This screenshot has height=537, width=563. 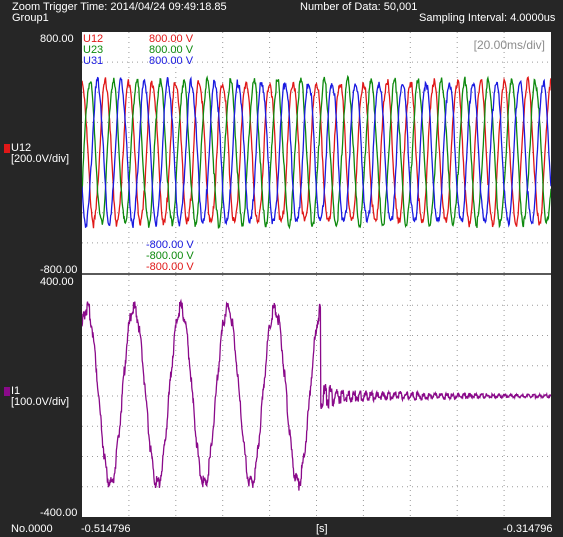 What do you see at coordinates (170, 267) in the screenshot?
I see `legend-u12-min: -800.00 V` at bounding box center [170, 267].